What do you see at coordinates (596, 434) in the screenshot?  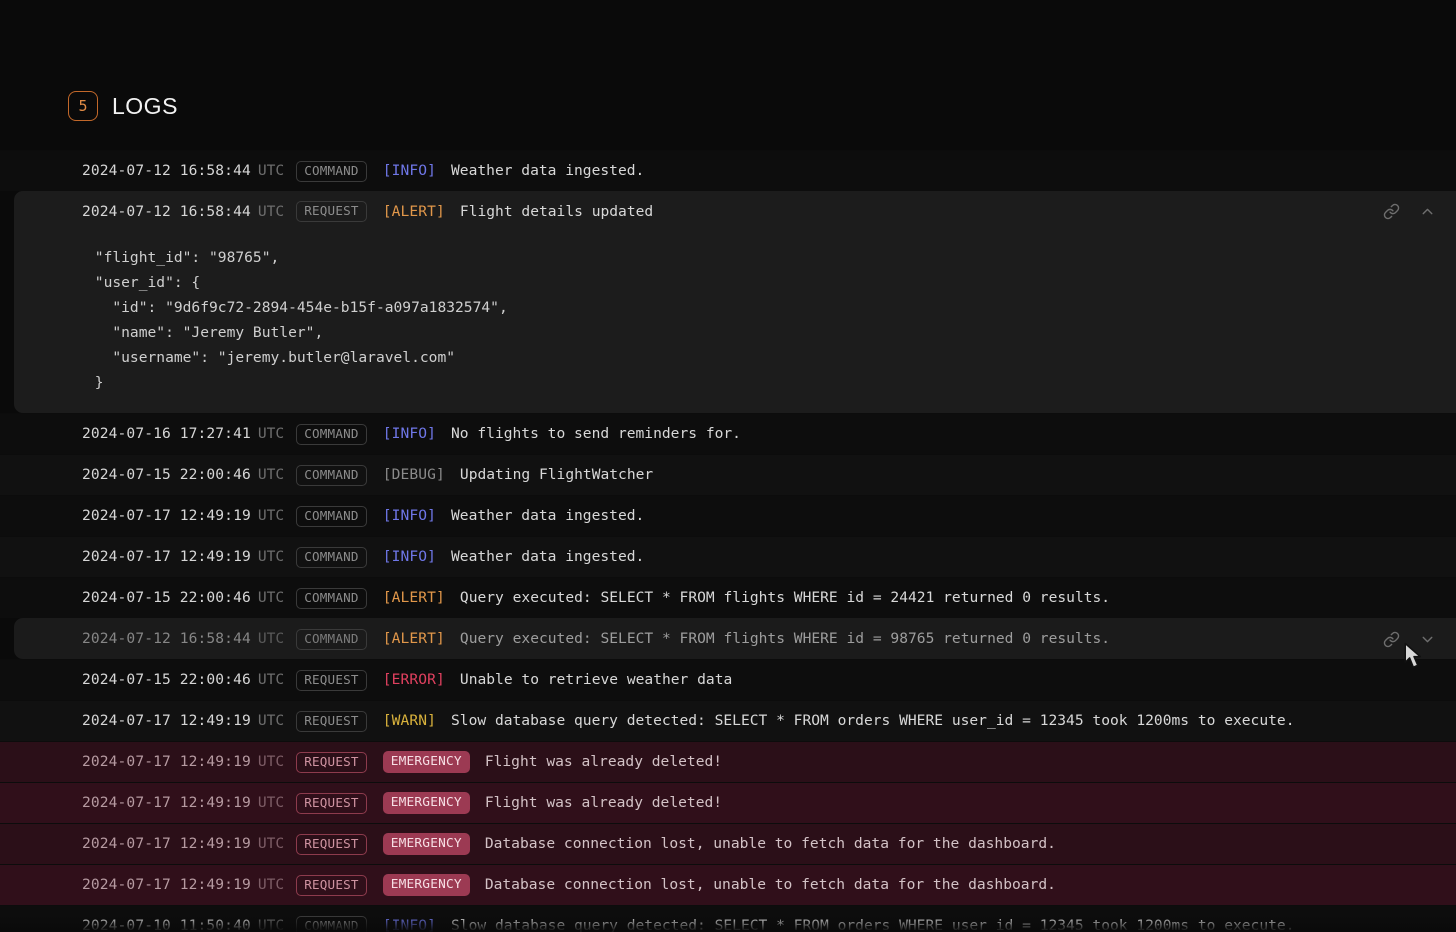 I see `log-message: No flights to send reminders for.` at bounding box center [596, 434].